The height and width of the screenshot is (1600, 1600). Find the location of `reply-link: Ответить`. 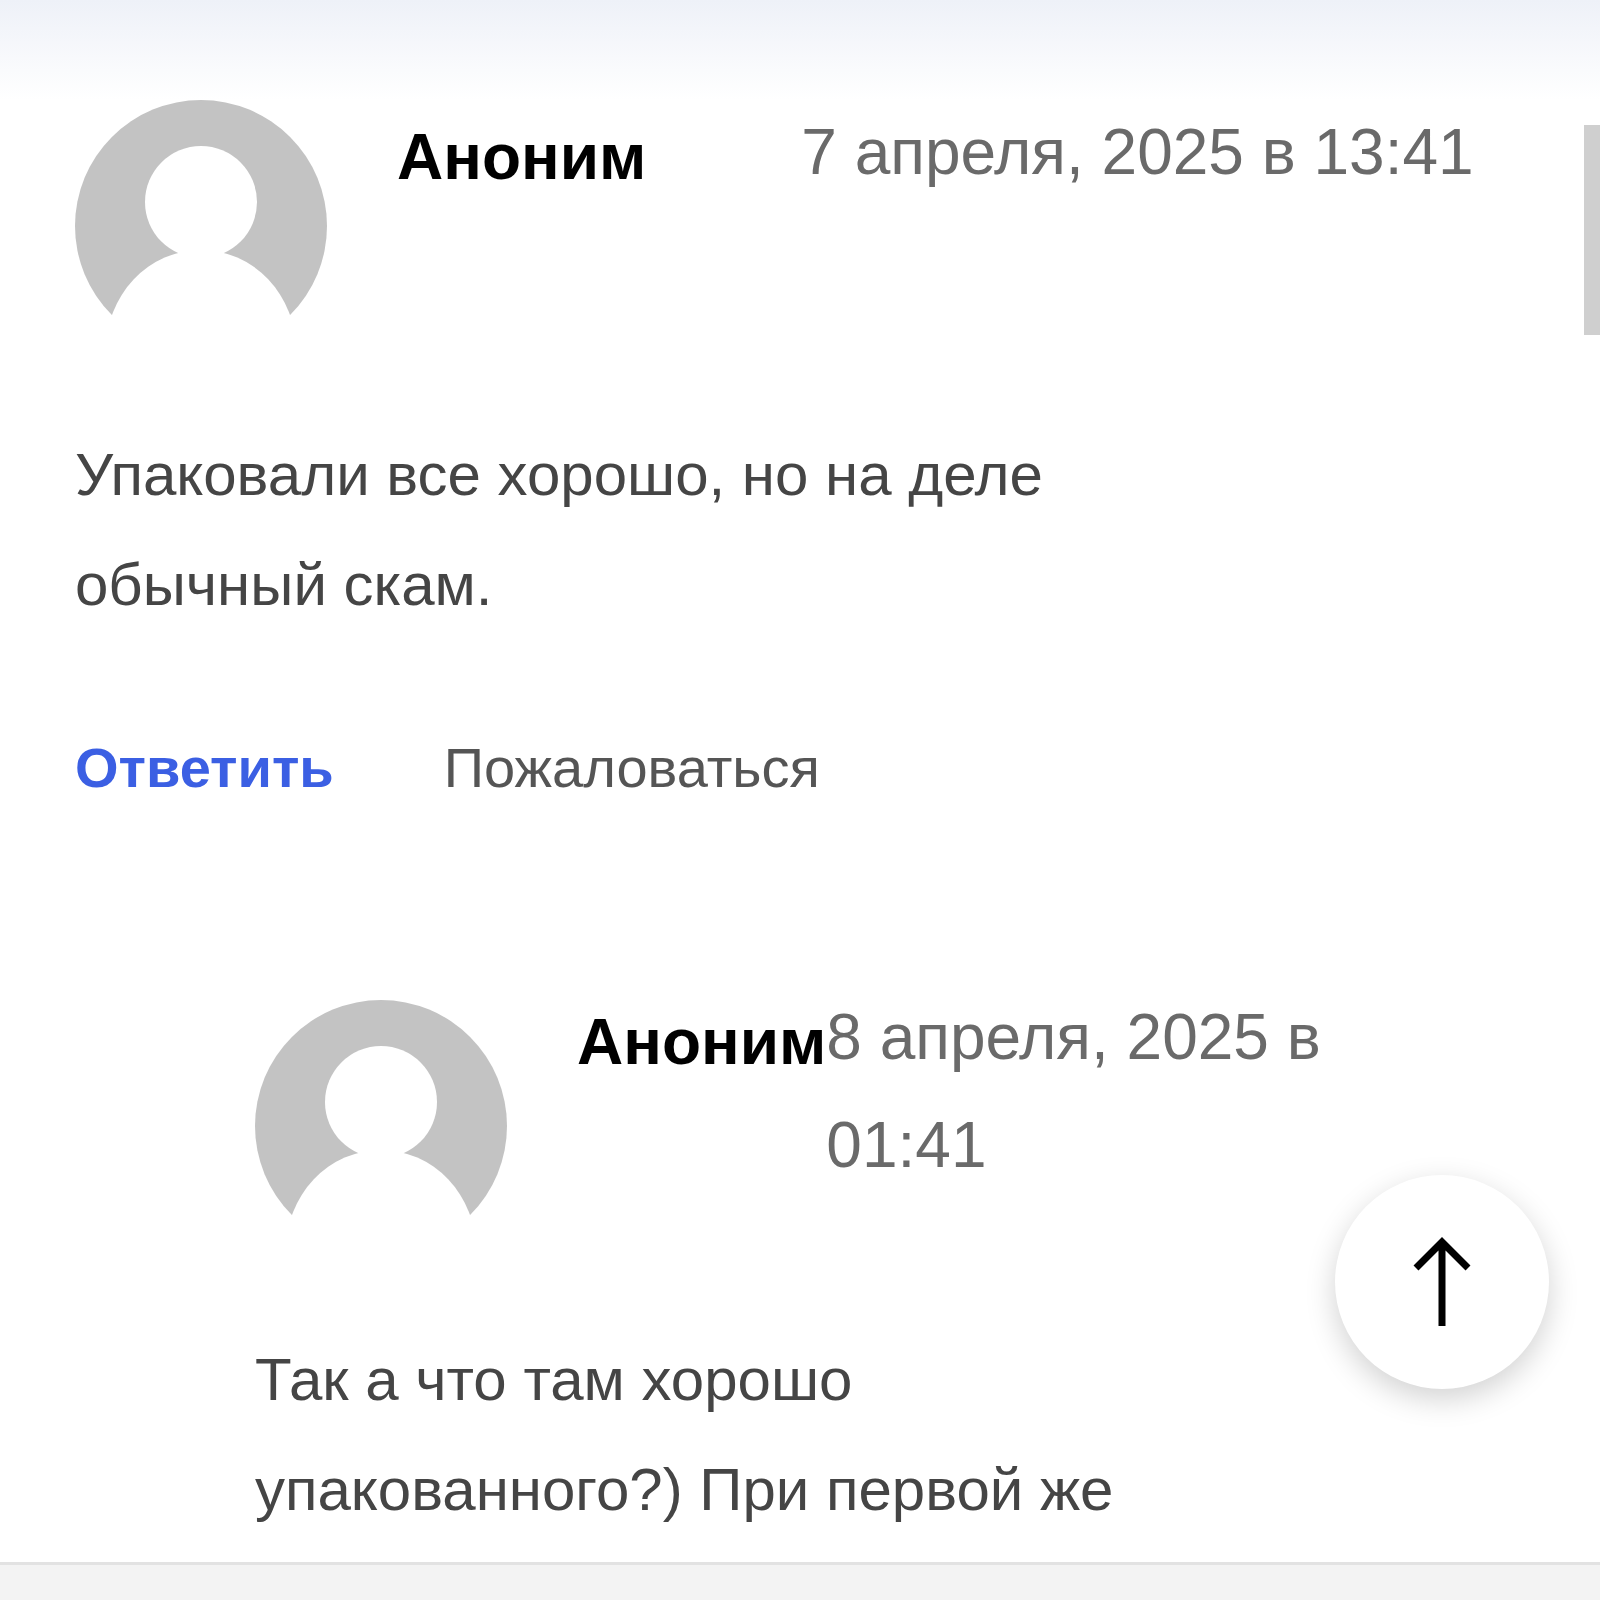

reply-link: Ответить is located at coordinates (204, 767).